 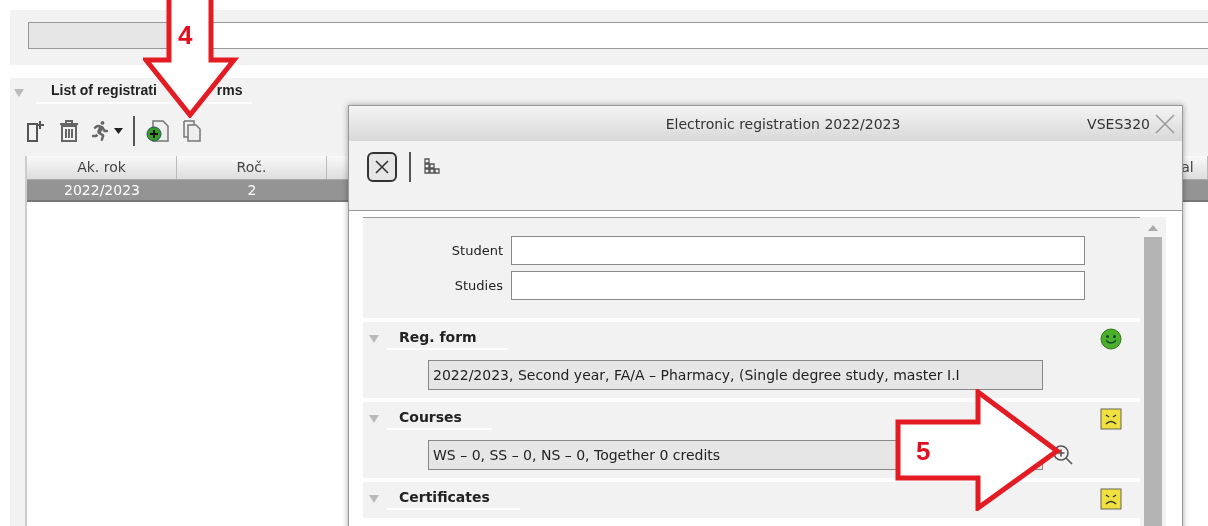 I want to click on step-number: 4, so click(x=185, y=35).